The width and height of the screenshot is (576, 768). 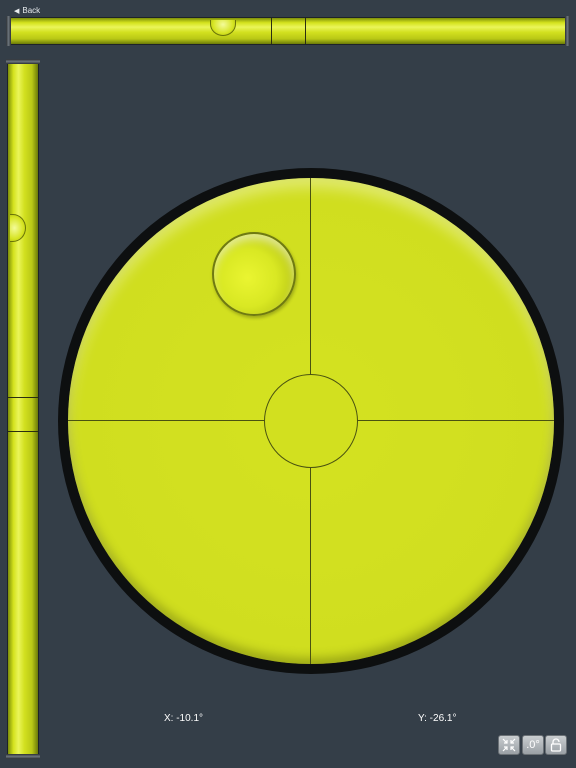 I want to click on horizontal-level, so click(x=288, y=31).